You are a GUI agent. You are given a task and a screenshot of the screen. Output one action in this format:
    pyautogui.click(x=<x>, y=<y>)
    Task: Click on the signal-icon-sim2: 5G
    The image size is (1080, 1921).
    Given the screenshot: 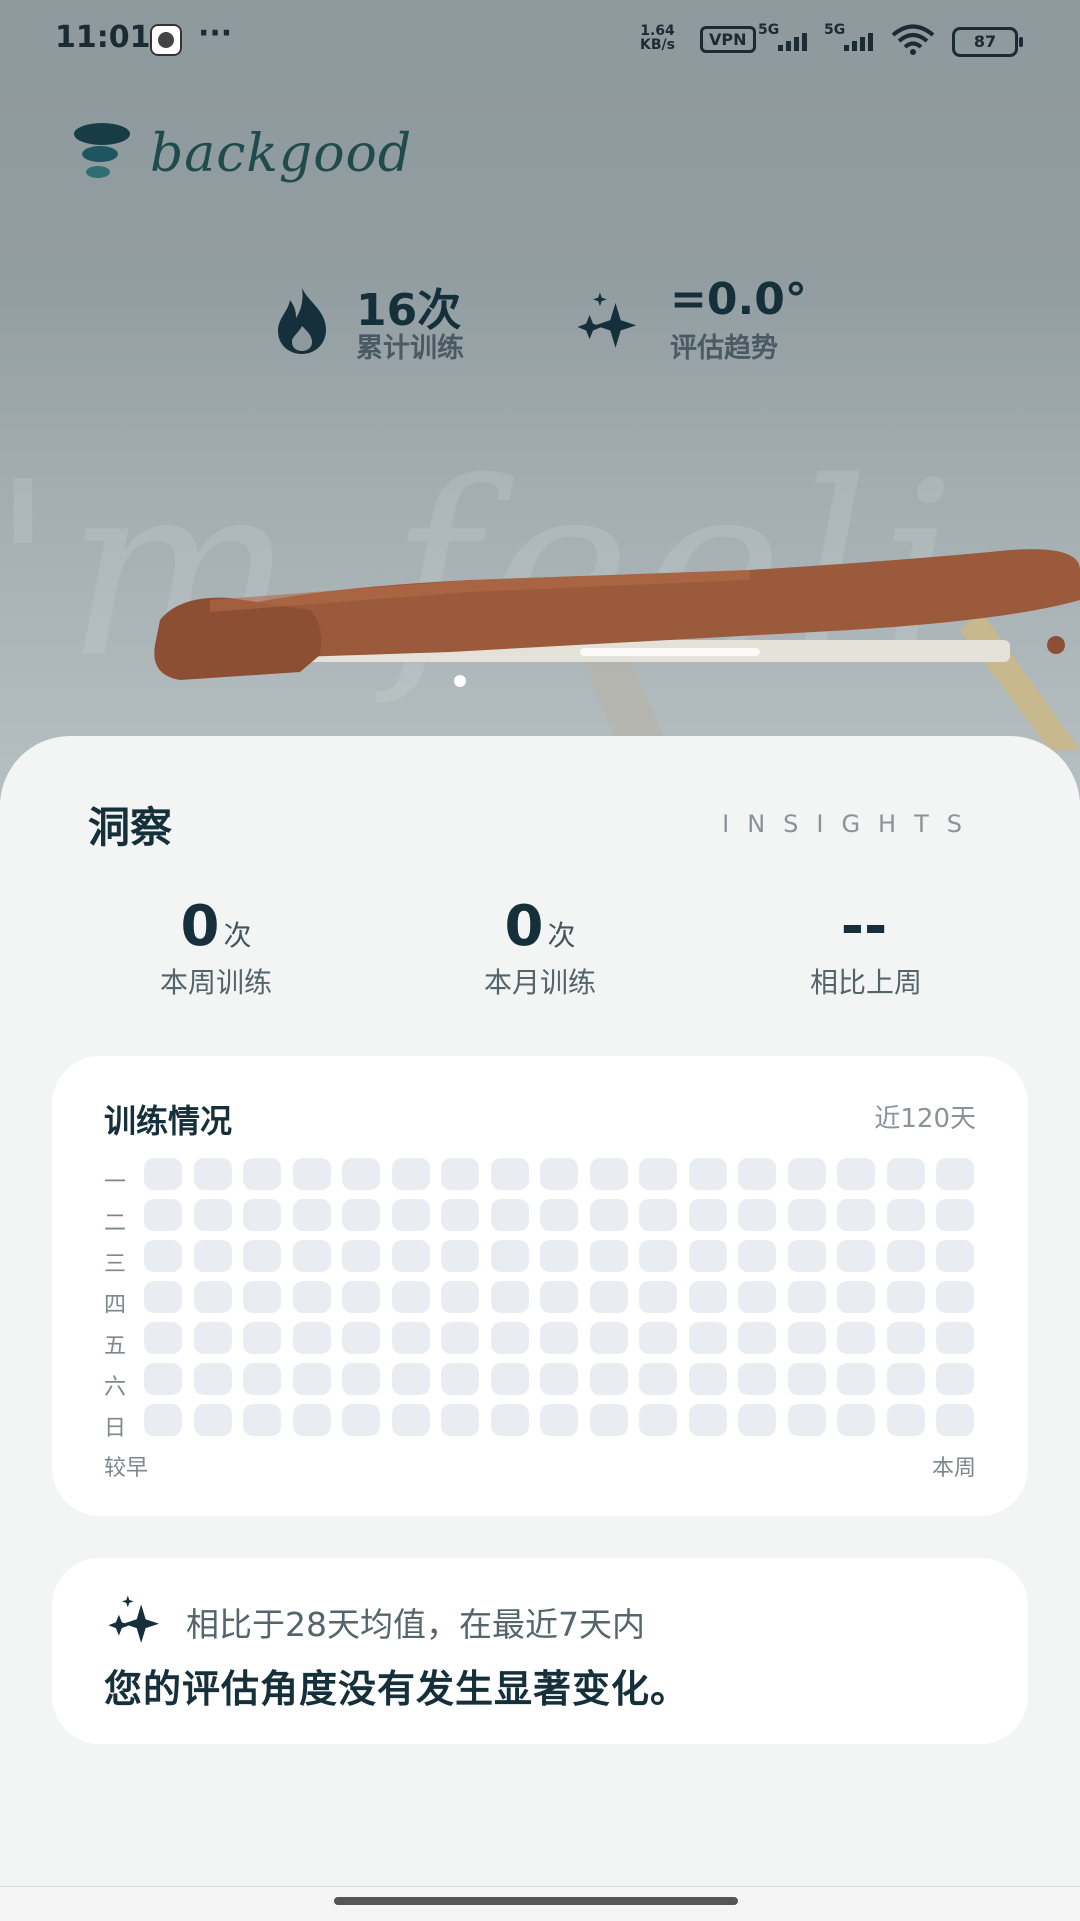 What is the action you would take?
    pyautogui.click(x=854, y=37)
    